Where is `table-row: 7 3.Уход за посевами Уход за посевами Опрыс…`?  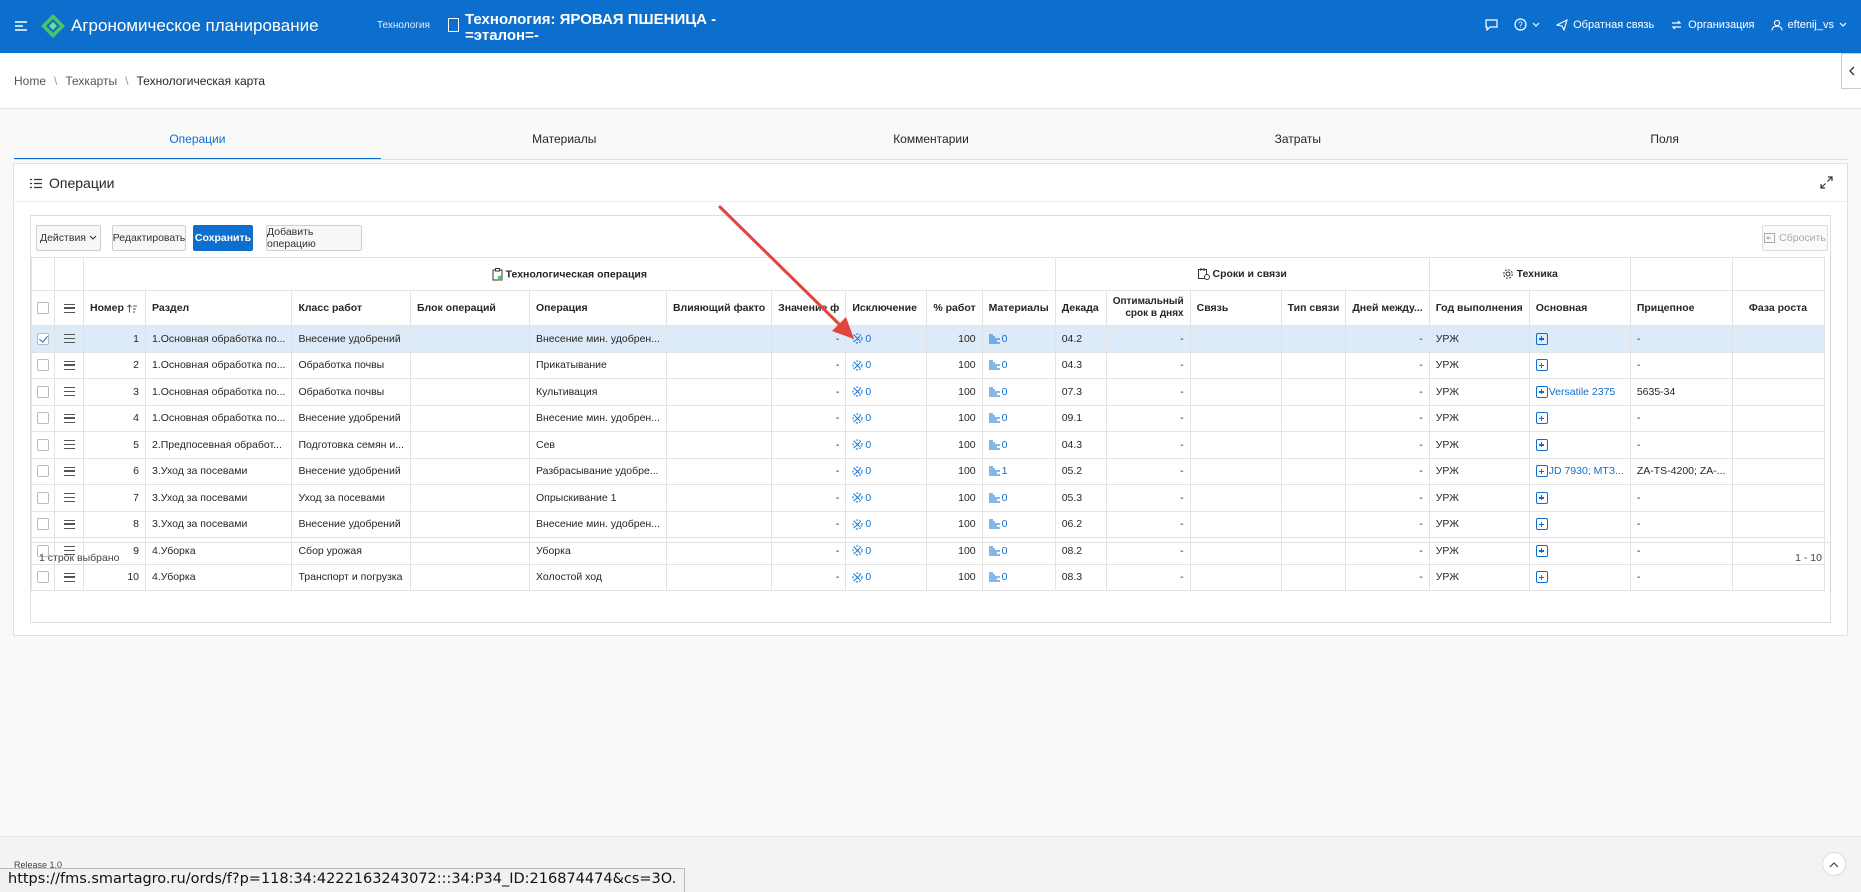 table-row: 7 3.Уход за посевами Уход за посевами Опрыс… is located at coordinates (928, 498).